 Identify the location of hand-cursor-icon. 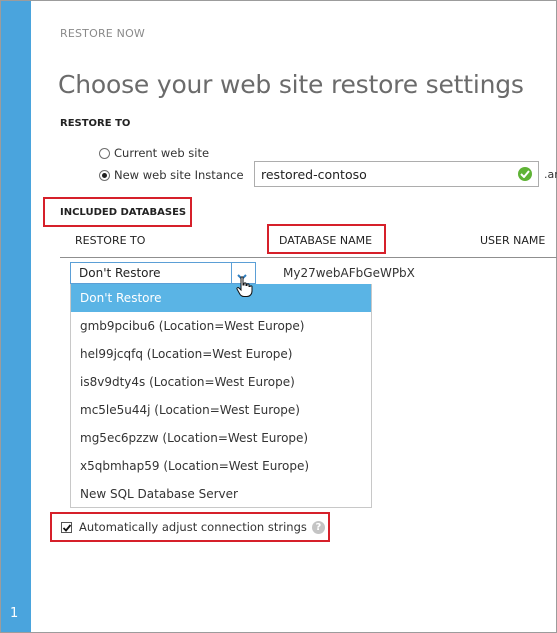
(244, 289).